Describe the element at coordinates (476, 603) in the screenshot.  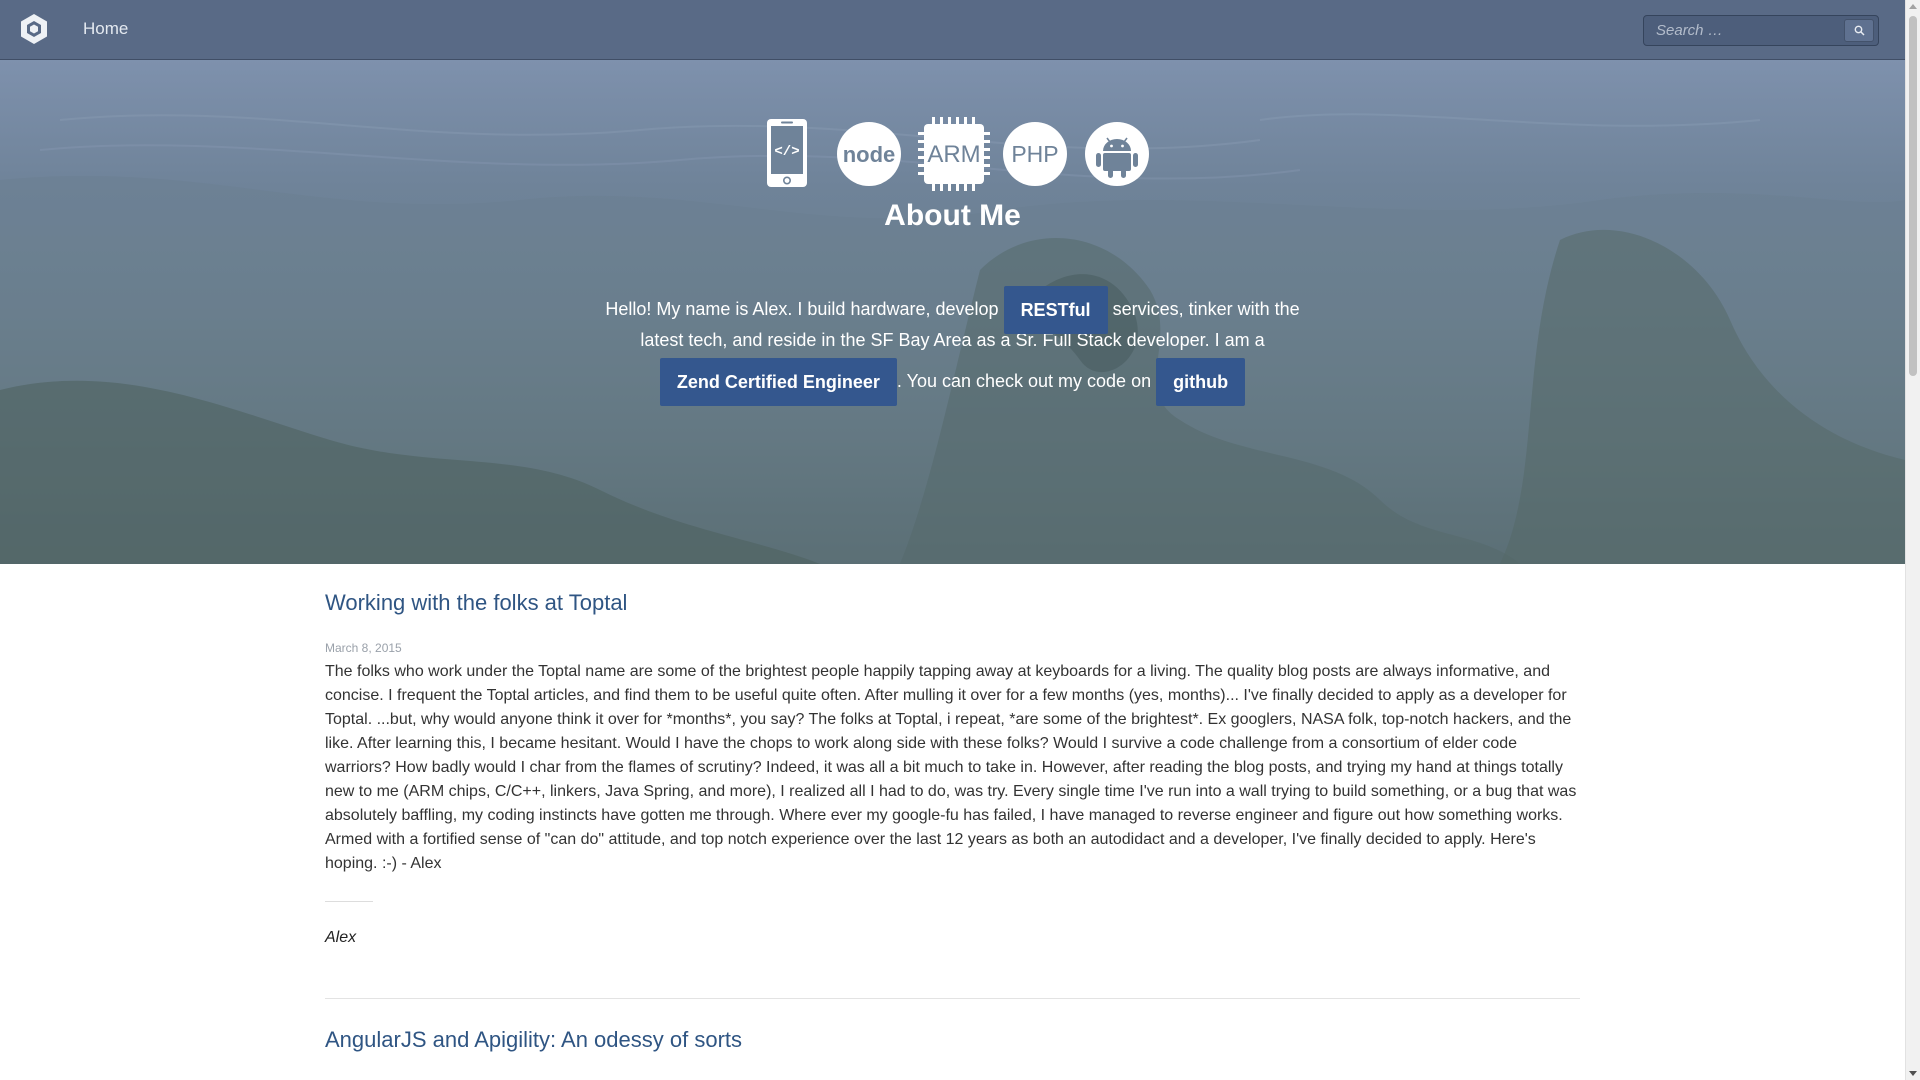
I see `post-title-link: Working with the folks at Toptal` at that location.